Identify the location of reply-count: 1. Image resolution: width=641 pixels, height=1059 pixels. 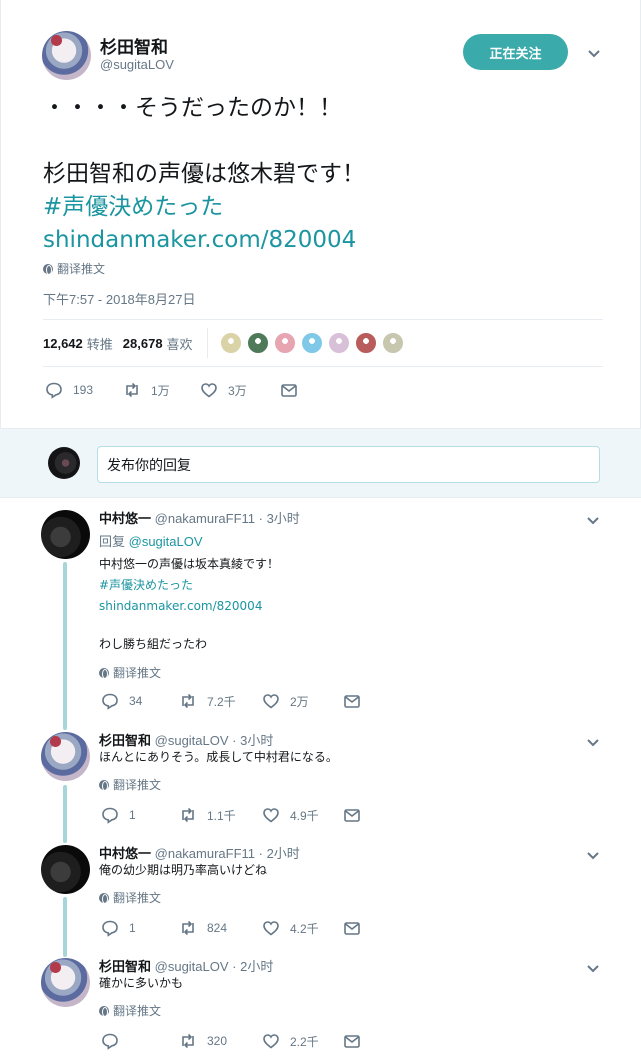
(132, 928).